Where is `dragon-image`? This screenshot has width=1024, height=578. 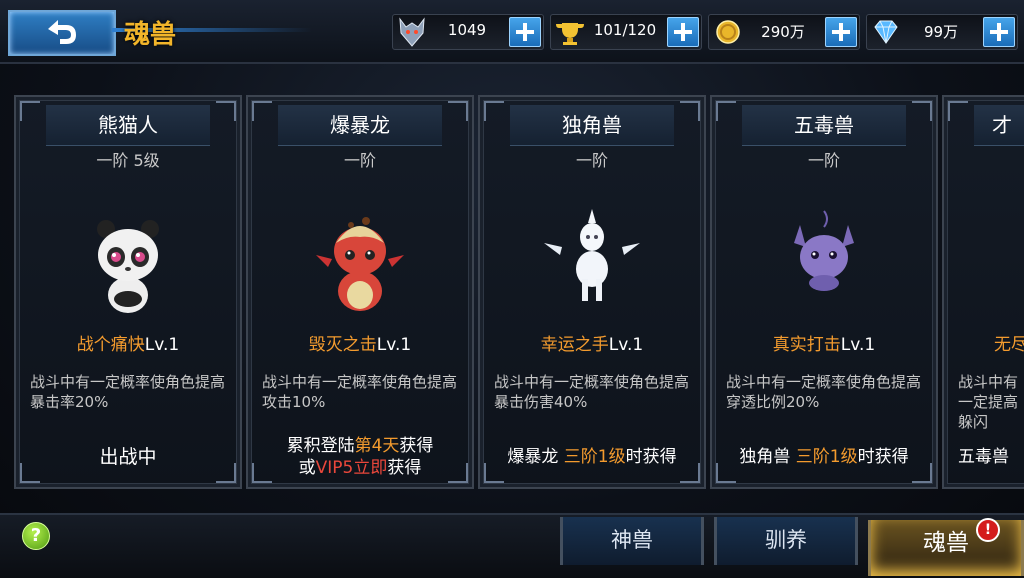 dragon-image is located at coordinates (360, 262).